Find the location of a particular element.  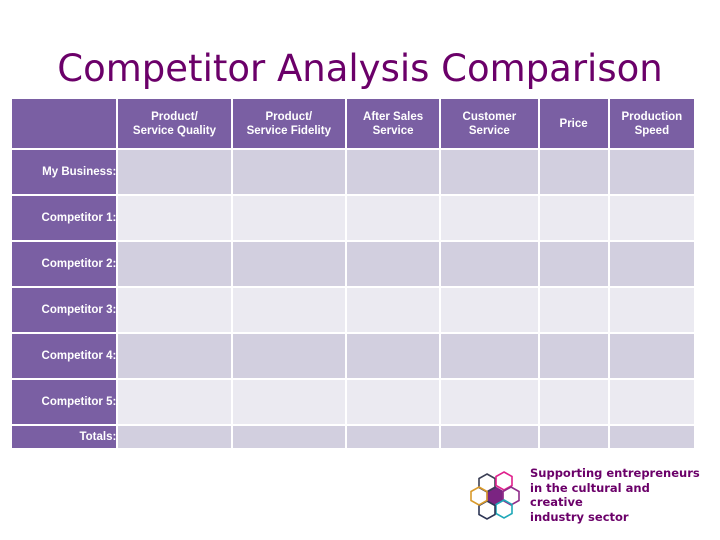

table-row: Competitor 5: is located at coordinates (353, 402).